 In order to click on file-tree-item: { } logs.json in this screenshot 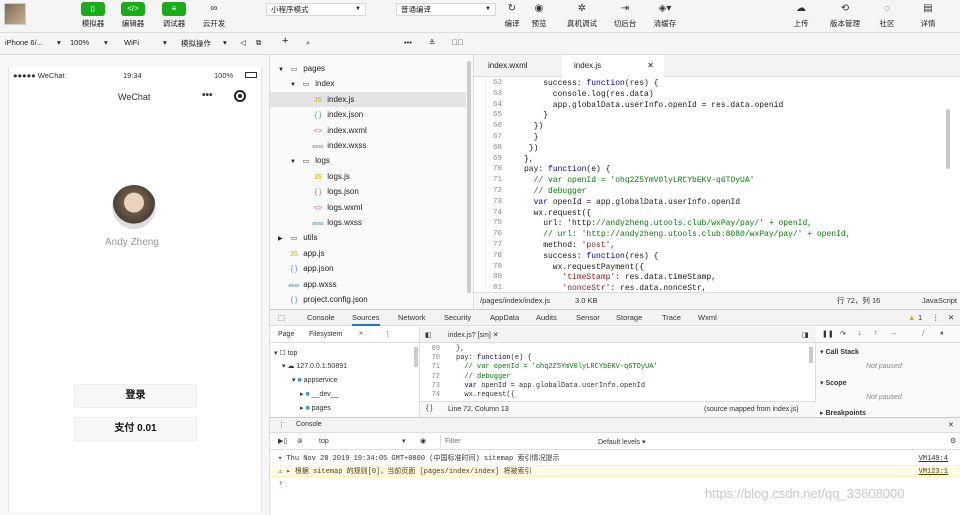, I will do `click(368, 191)`.